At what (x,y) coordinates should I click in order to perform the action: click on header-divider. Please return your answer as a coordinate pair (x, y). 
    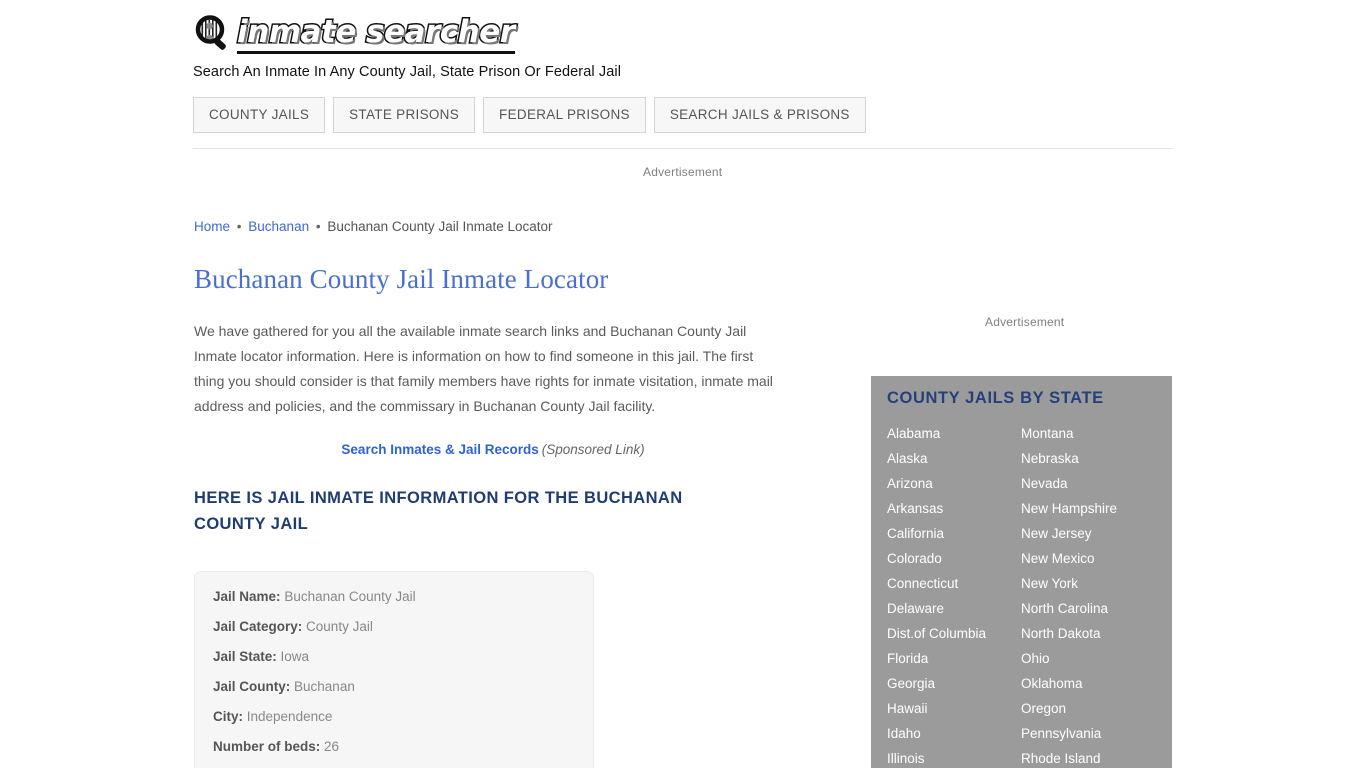
    Looking at the image, I should click on (683, 148).